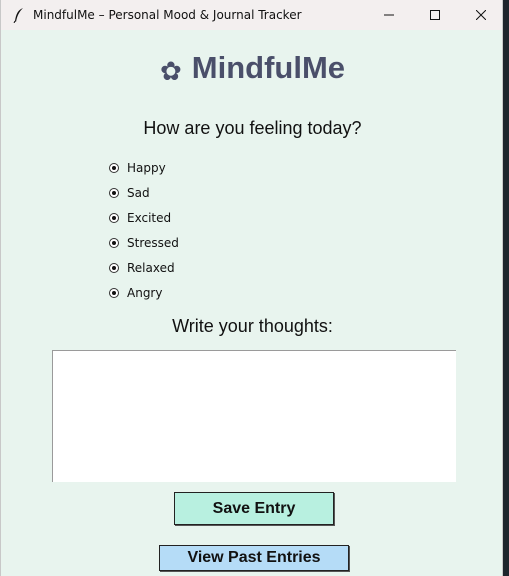  Describe the element at coordinates (254, 508) in the screenshot. I see `save-entry-button: Save Entry` at that location.